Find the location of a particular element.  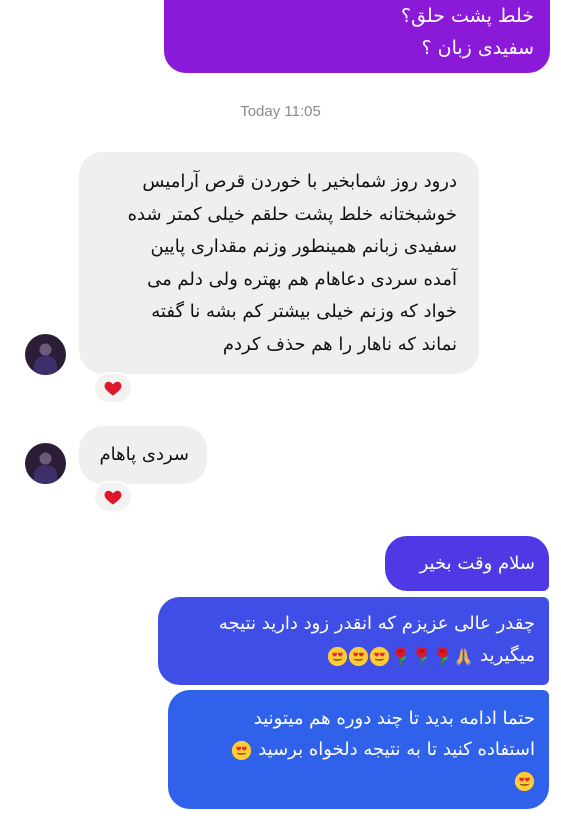

message-text-line: چقدر عالی عزیزم که انقدر زود دارید نتیجه is located at coordinates (376, 623).